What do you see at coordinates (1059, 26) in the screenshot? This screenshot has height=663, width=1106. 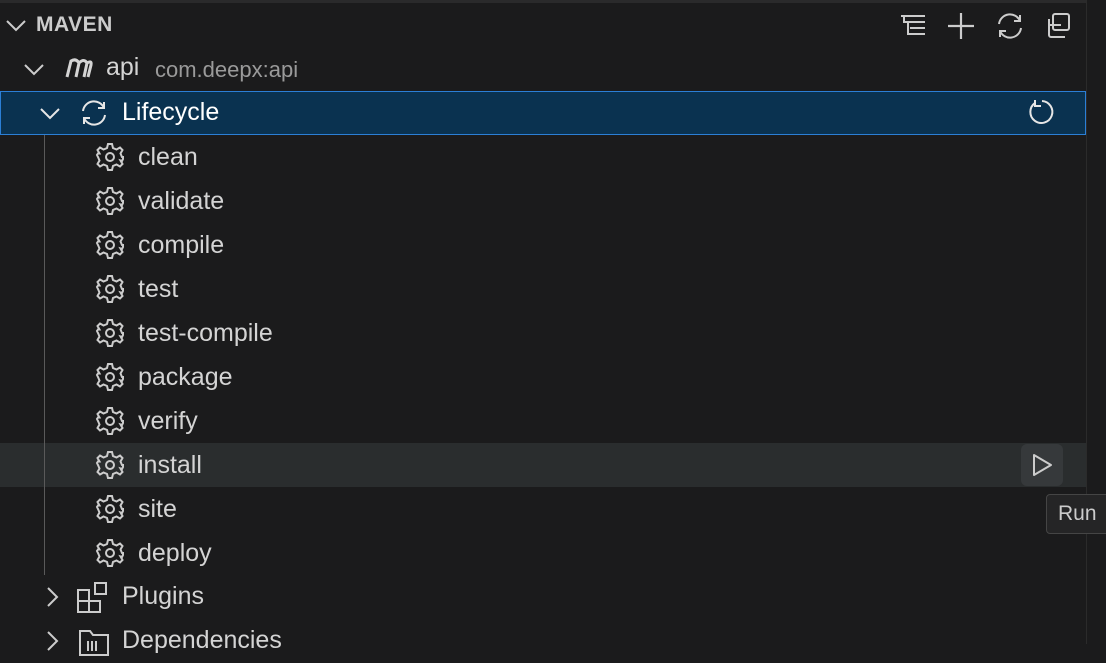 I see `collapse-all-icon` at bounding box center [1059, 26].